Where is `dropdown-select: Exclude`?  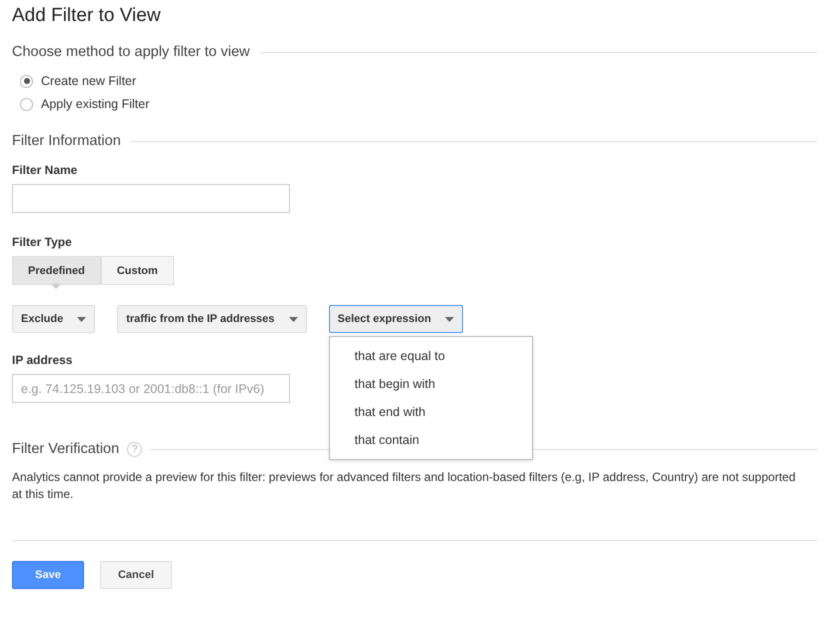
dropdown-select: Exclude is located at coordinates (54, 319).